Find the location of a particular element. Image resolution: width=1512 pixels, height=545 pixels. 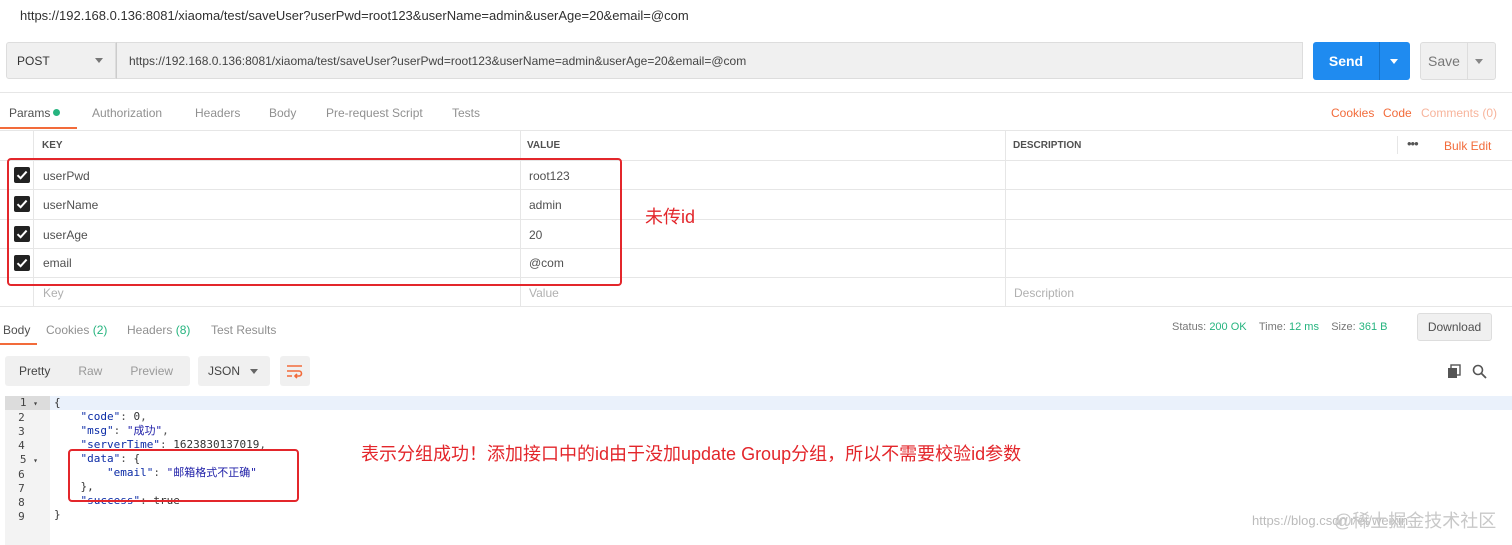

view-mode-group: Pretty Raw Preview is located at coordinates (97, 371).